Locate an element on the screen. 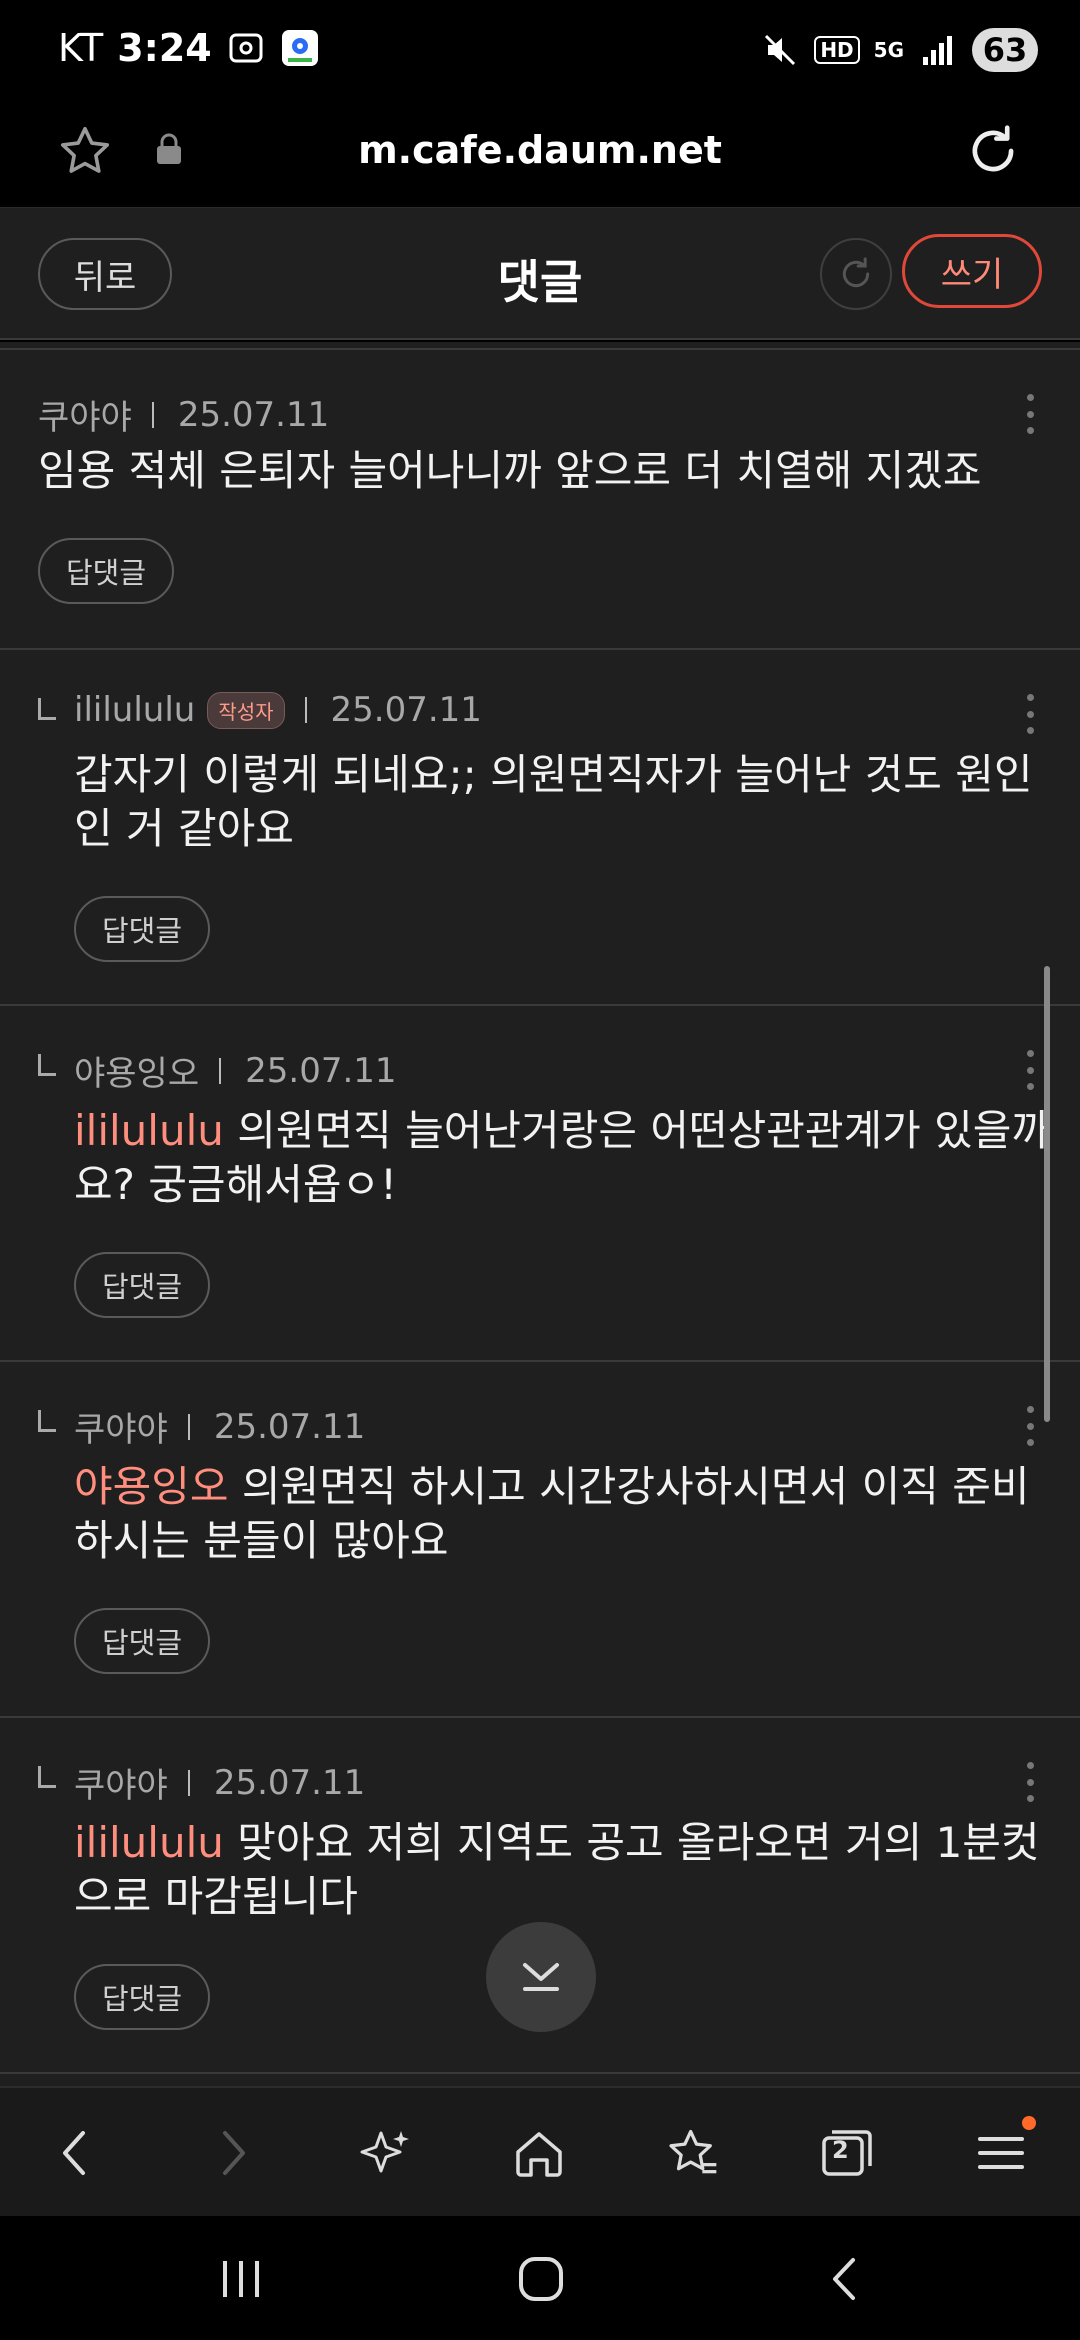 The height and width of the screenshot is (2340, 1080). comment-text: 야용잉오 의원면직 하시고 시간강사하시면서 이직 준비 하시는 분들이 많아요 is located at coordinates (551, 1514).